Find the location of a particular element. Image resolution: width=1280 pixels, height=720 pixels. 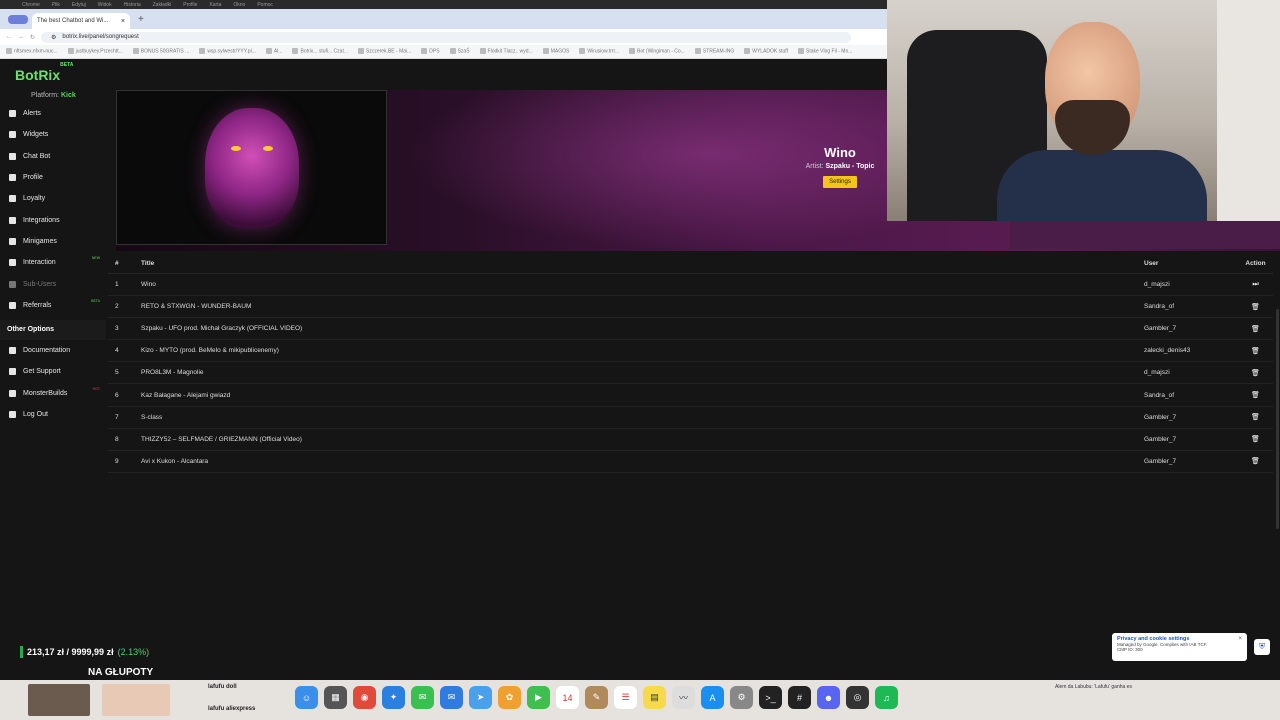

reload-icon: ↻ is located at coordinates (32, 37).